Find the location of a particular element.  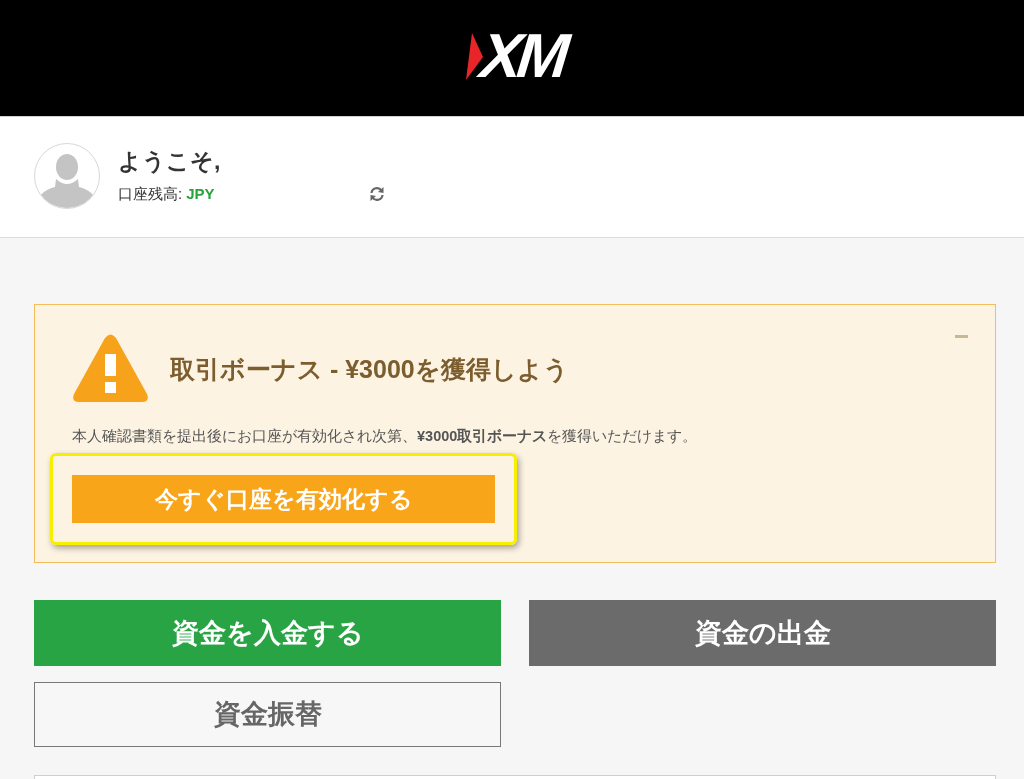

alert-message: 本人確認書類を提出後にお口座が有効化され次第、¥3000取引ボーナスを獲得いただけます。 is located at coordinates (385, 436).